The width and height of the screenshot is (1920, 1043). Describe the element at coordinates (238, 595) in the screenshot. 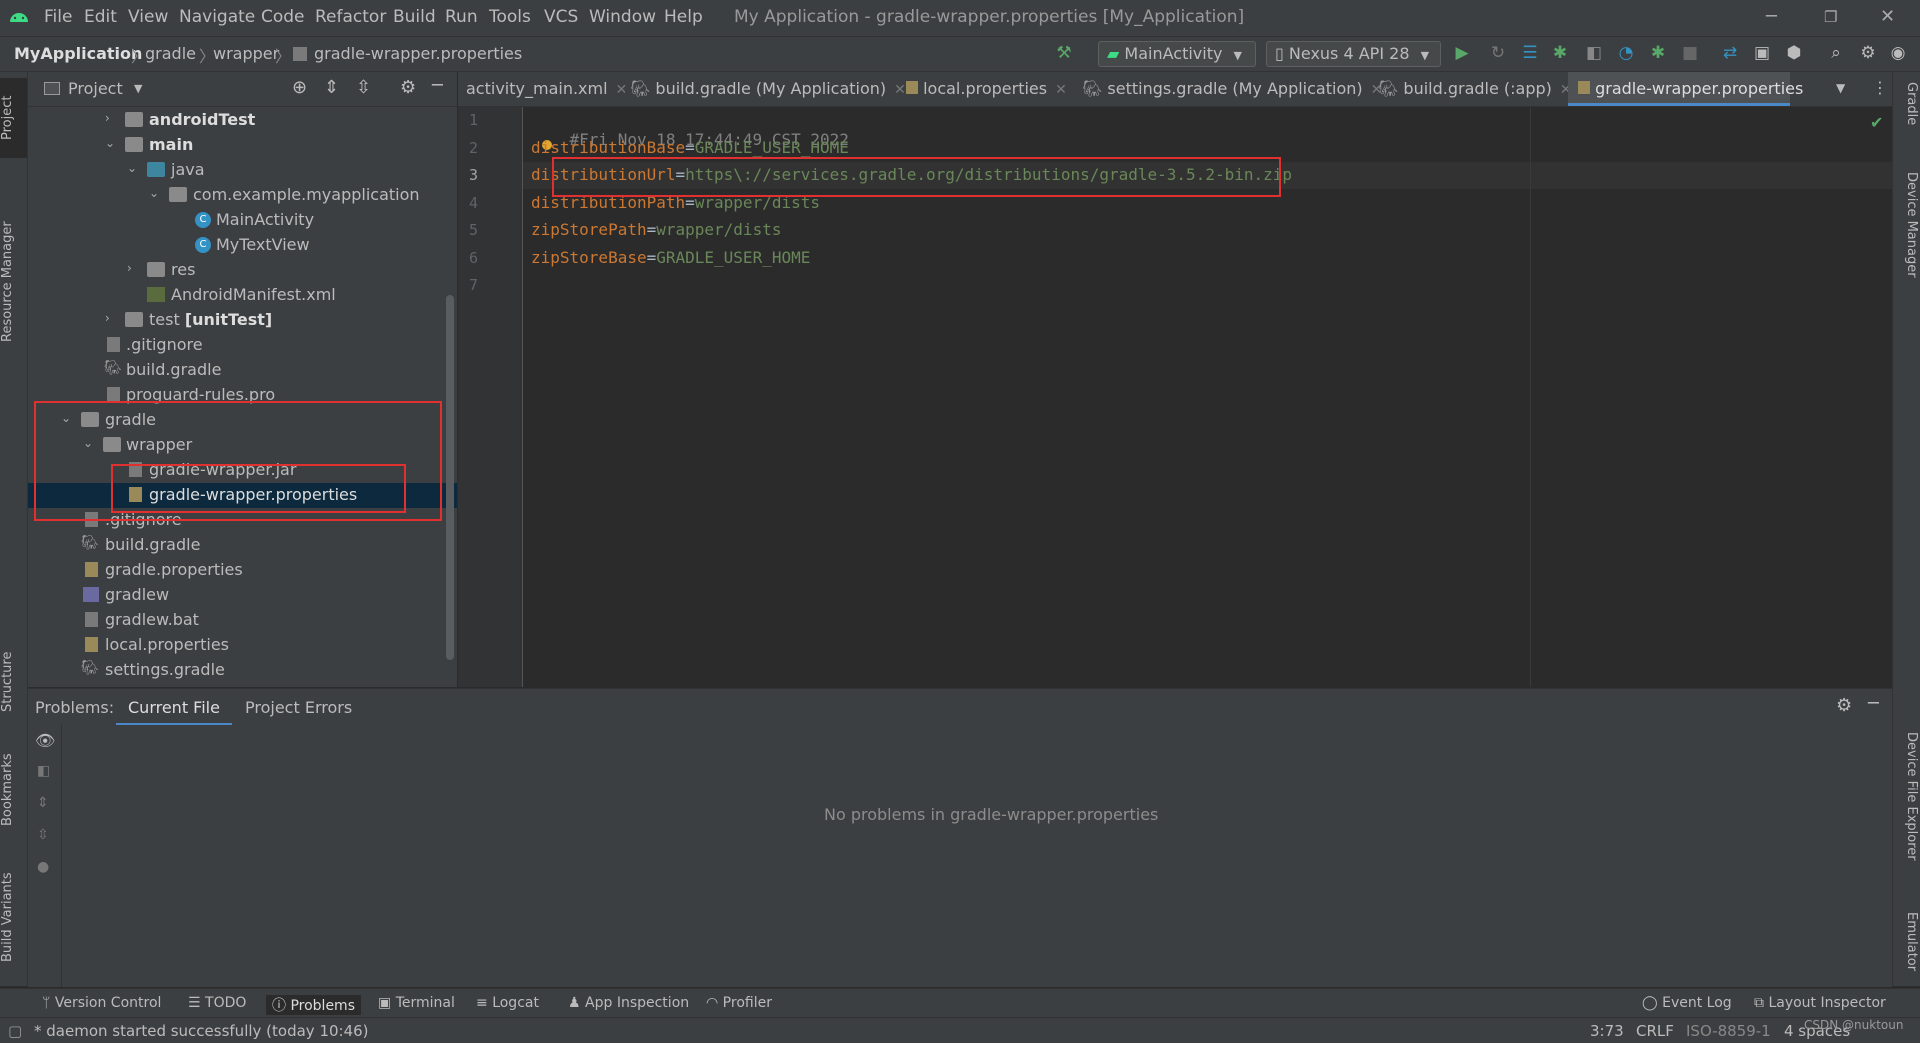

I see `tree-item-gradlew: gradlew` at that location.